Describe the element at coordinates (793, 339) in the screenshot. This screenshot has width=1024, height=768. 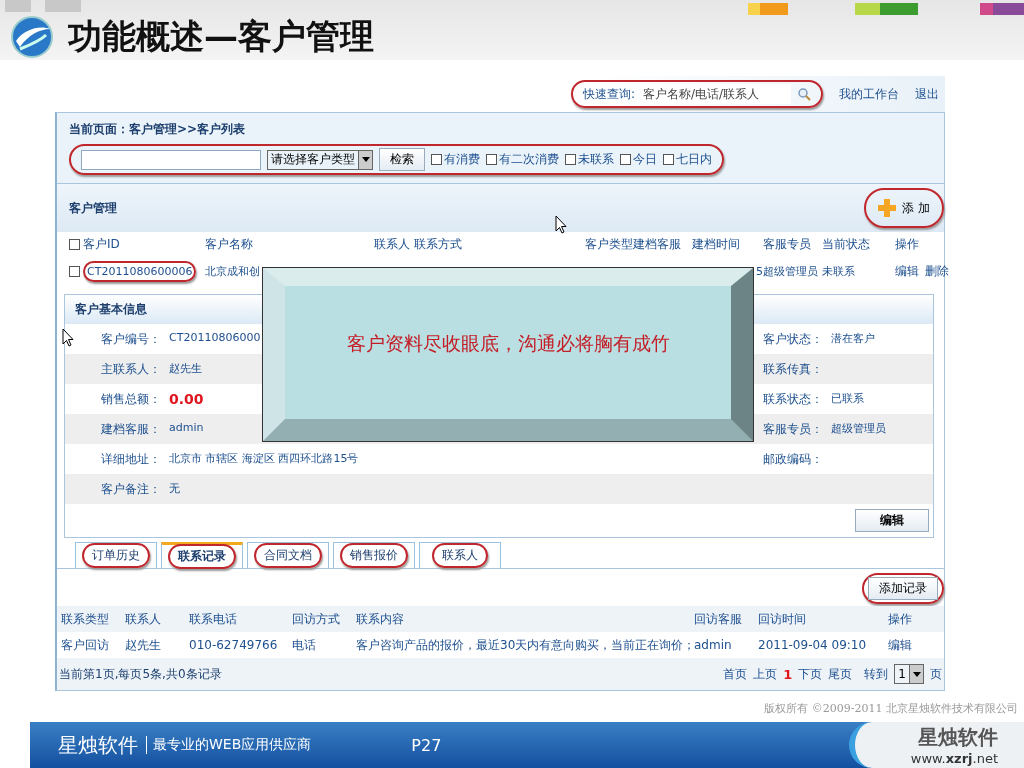
I see `field-label: 客户状态：` at that location.